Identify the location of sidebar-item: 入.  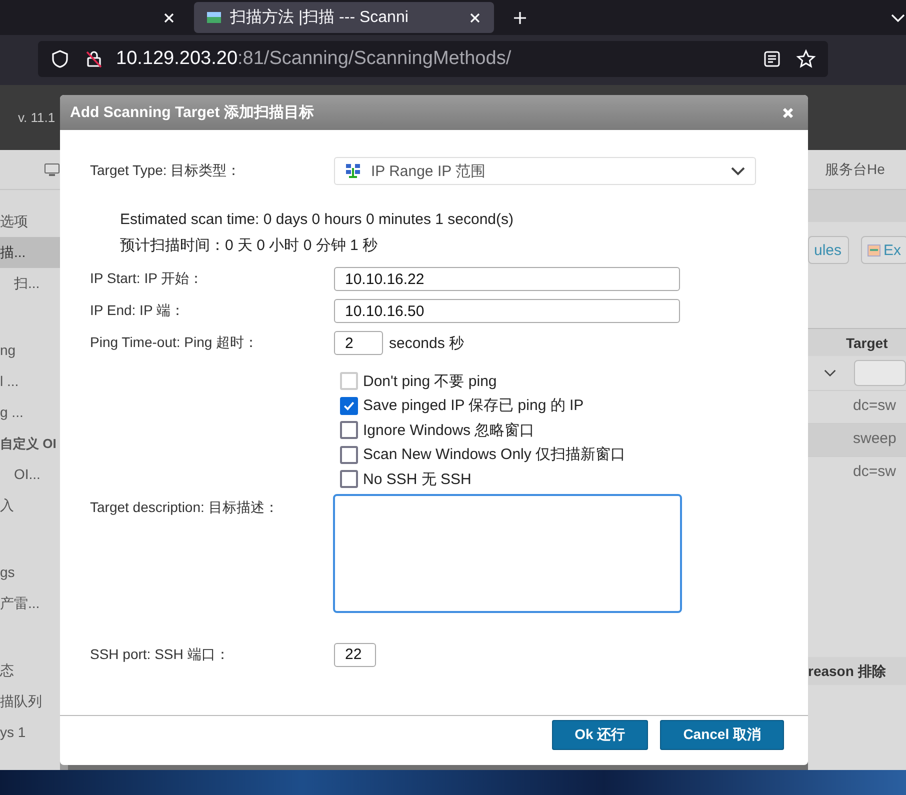
(30, 505).